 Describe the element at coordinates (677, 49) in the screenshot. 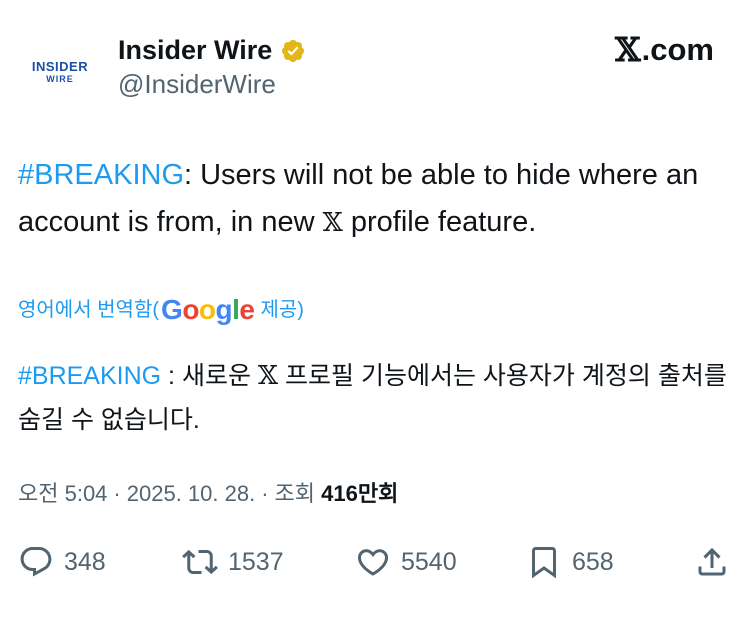

I see `x-com-text: .com` at that location.